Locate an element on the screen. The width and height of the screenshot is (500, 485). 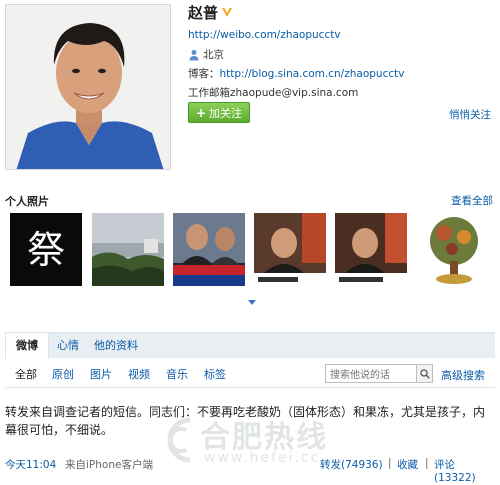
follow-button-label: 加关注 is located at coordinates (226, 113).